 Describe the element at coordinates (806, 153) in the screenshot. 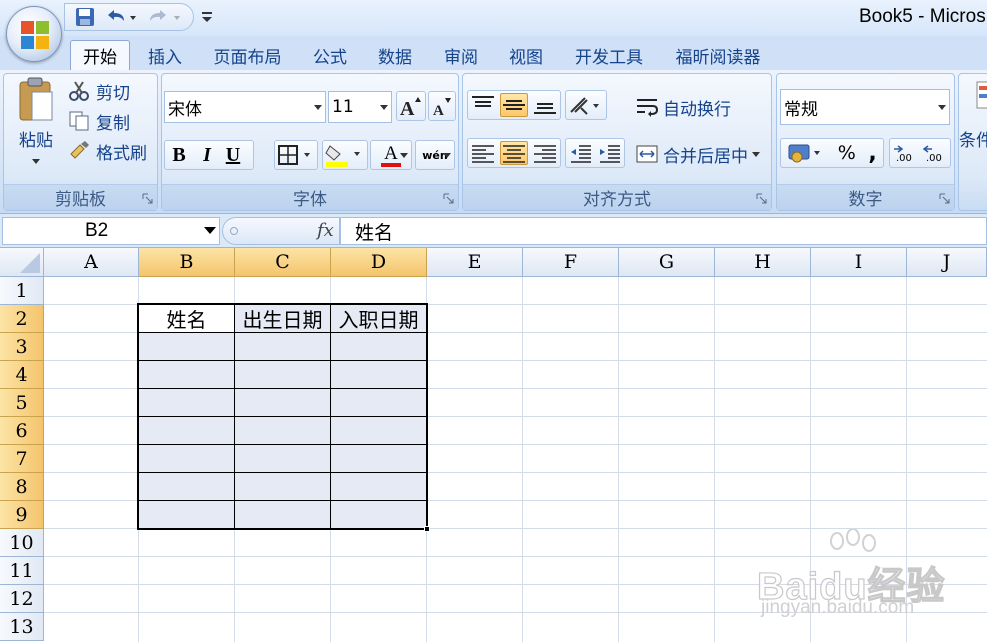

I see `accounting-format-icon` at that location.